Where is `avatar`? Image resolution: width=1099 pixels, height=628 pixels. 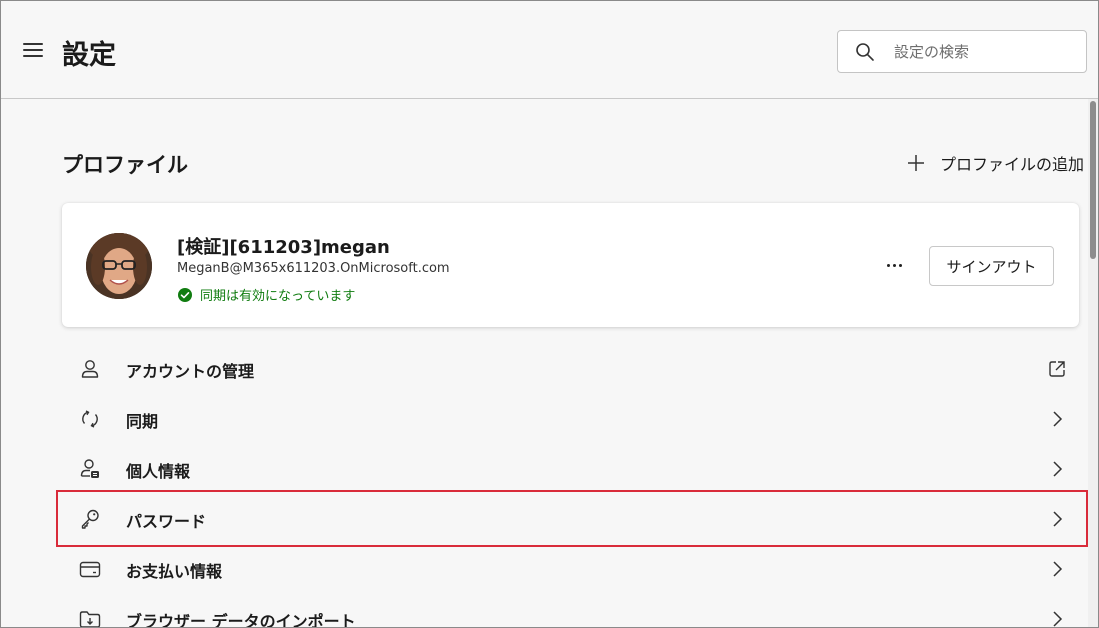 avatar is located at coordinates (119, 266).